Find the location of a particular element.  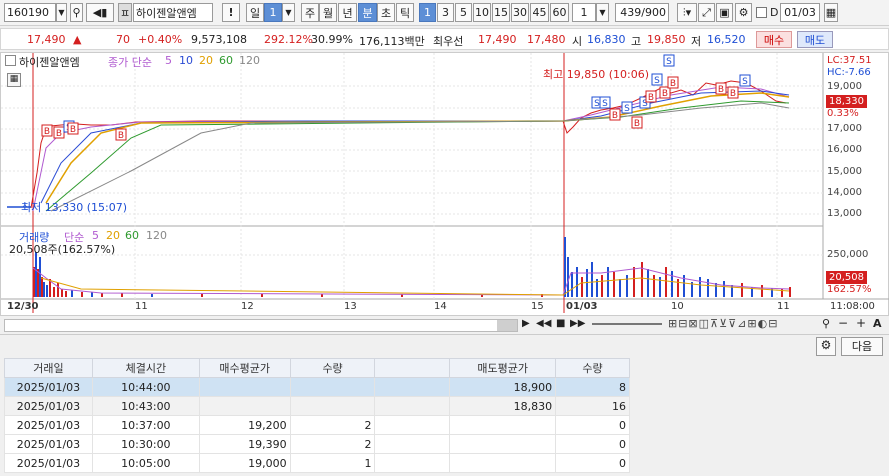

period-second: 초 is located at coordinates (386, 12).